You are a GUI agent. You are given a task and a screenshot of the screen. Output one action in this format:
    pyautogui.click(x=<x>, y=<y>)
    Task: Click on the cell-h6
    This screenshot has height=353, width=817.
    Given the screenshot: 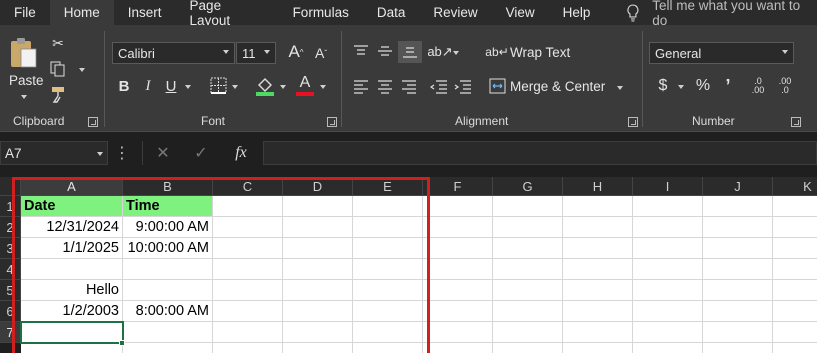 What is the action you would take?
    pyautogui.click(x=598, y=311)
    